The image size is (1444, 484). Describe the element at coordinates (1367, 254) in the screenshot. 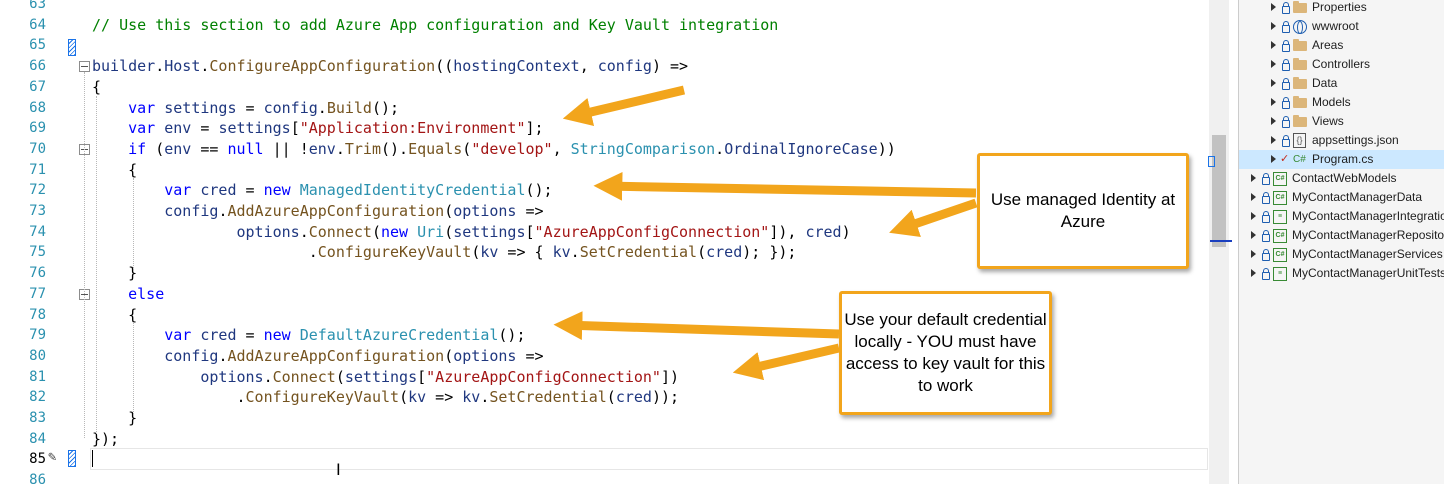

I see `tree-item-label: MyContactManagerServices` at that location.